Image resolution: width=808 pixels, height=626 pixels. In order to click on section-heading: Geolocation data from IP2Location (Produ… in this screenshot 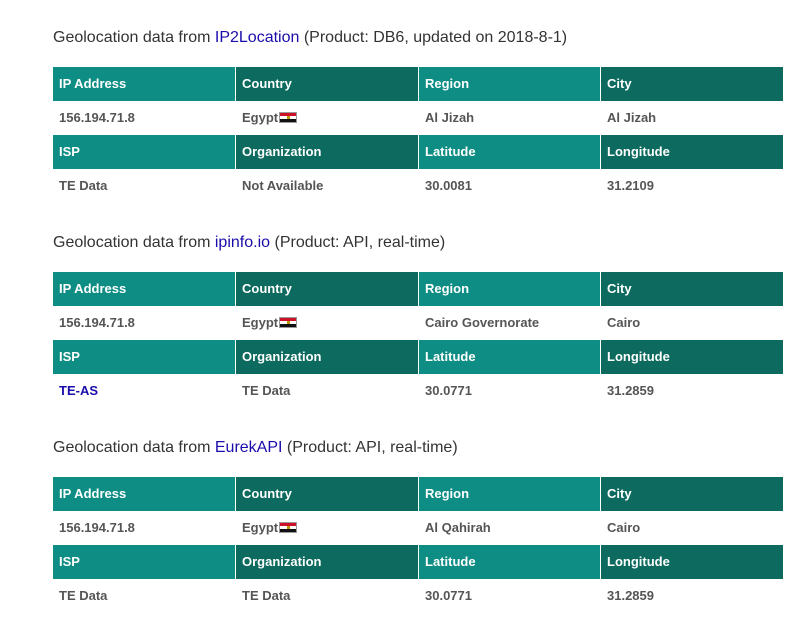, I will do `click(418, 38)`.